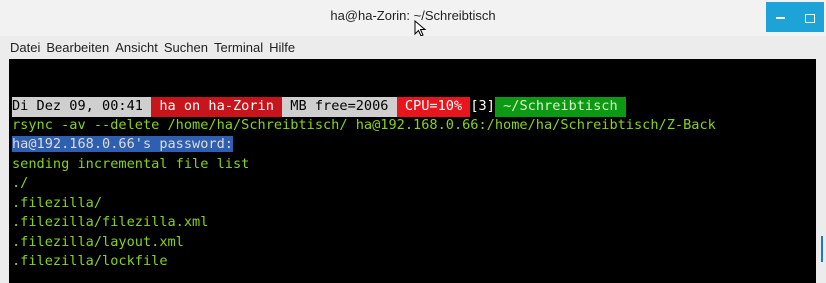 The width and height of the screenshot is (826, 283). I want to click on password-line: ha@192.168.0.66's password:, so click(122, 145).